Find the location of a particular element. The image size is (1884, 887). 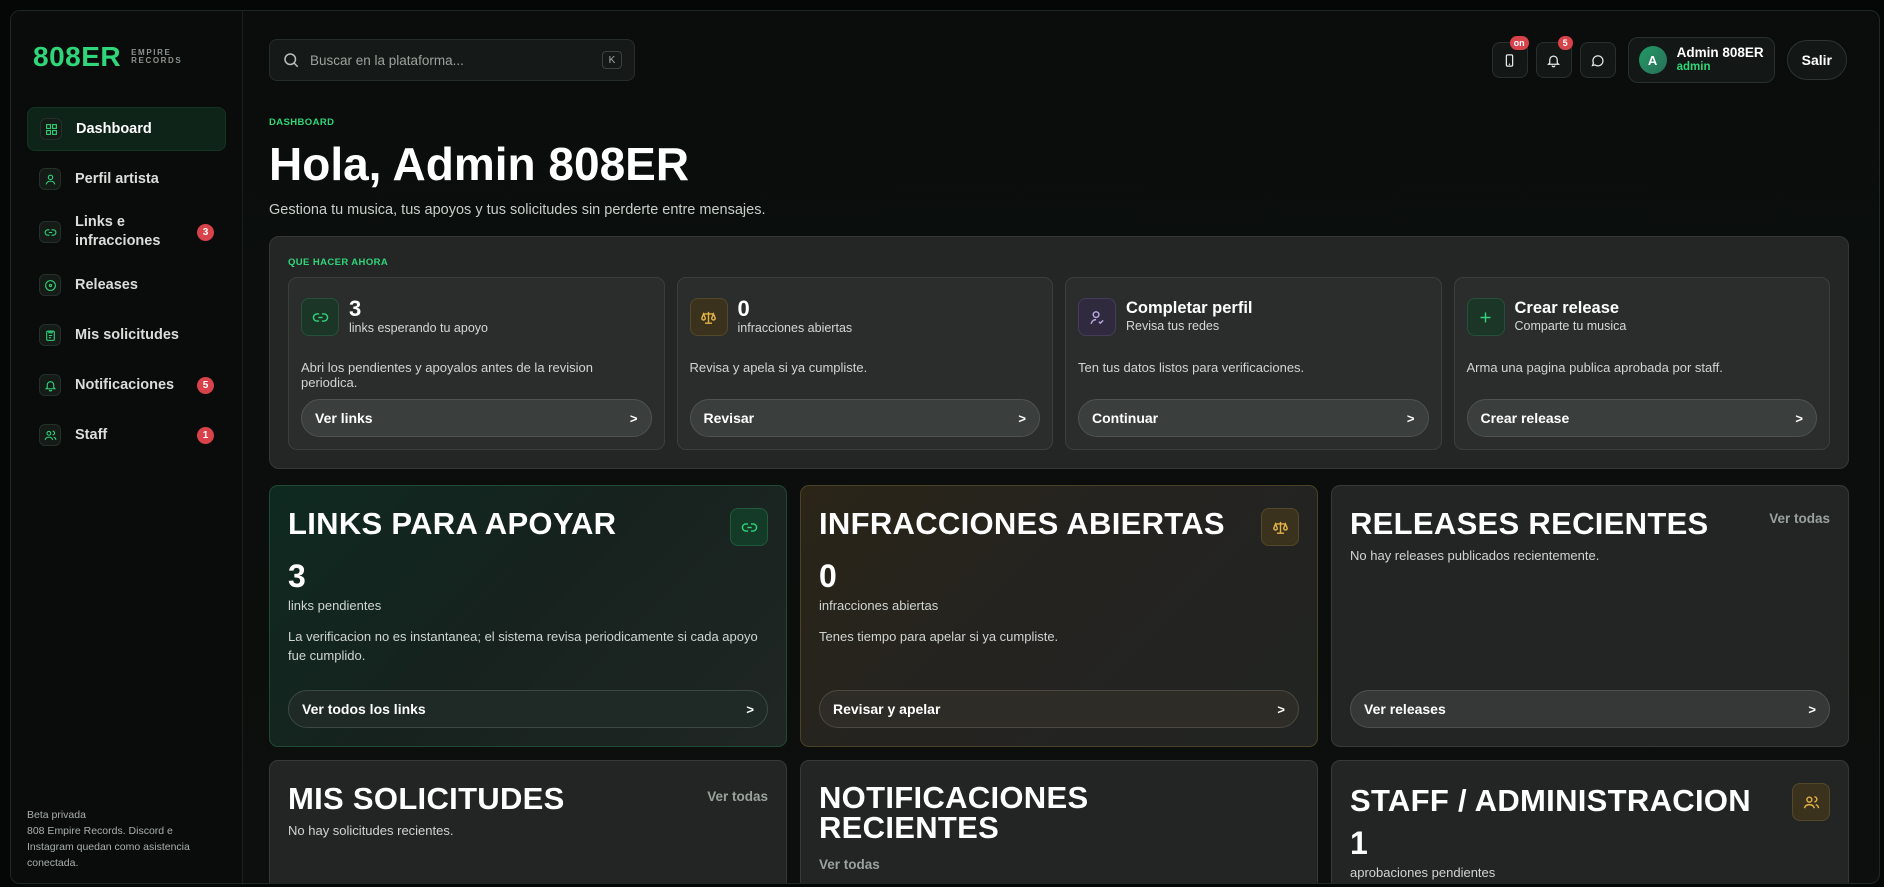

button-label: Crear release is located at coordinates (1525, 418).